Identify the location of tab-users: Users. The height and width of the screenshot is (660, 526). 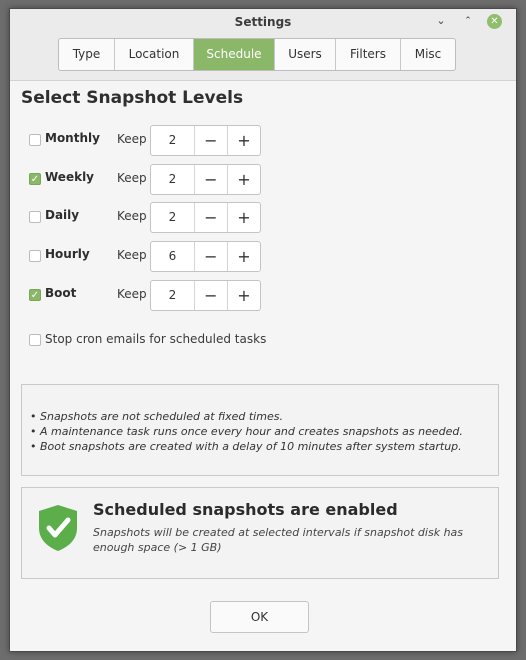
(305, 54).